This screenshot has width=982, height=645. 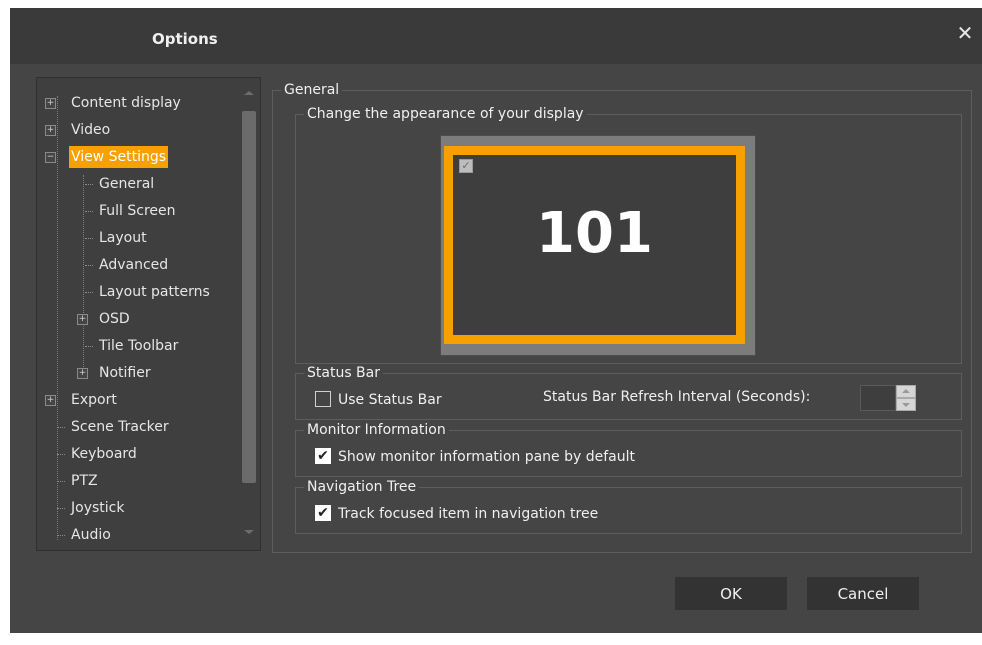 I want to click on general-legend: General, so click(x=312, y=90).